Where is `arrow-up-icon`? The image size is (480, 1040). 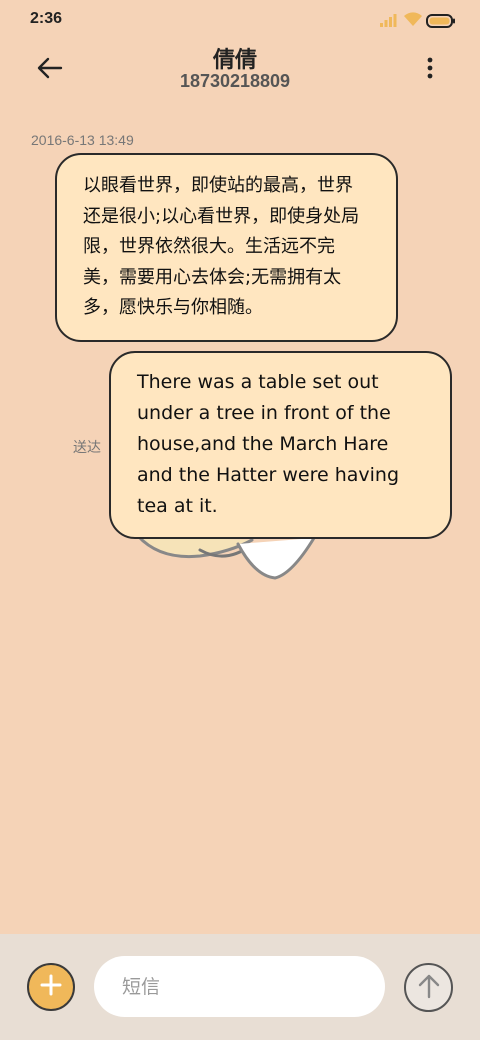 arrow-up-icon is located at coordinates (429, 988).